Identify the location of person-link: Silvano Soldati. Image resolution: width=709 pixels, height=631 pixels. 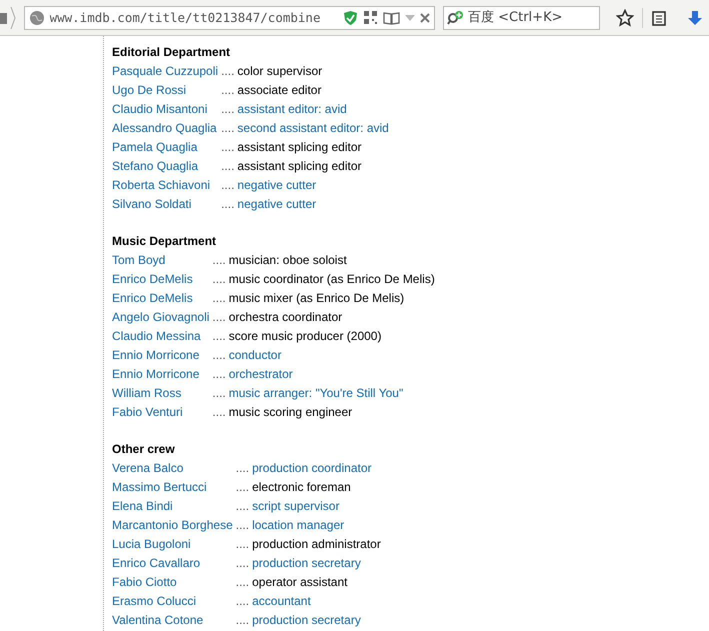
(167, 204).